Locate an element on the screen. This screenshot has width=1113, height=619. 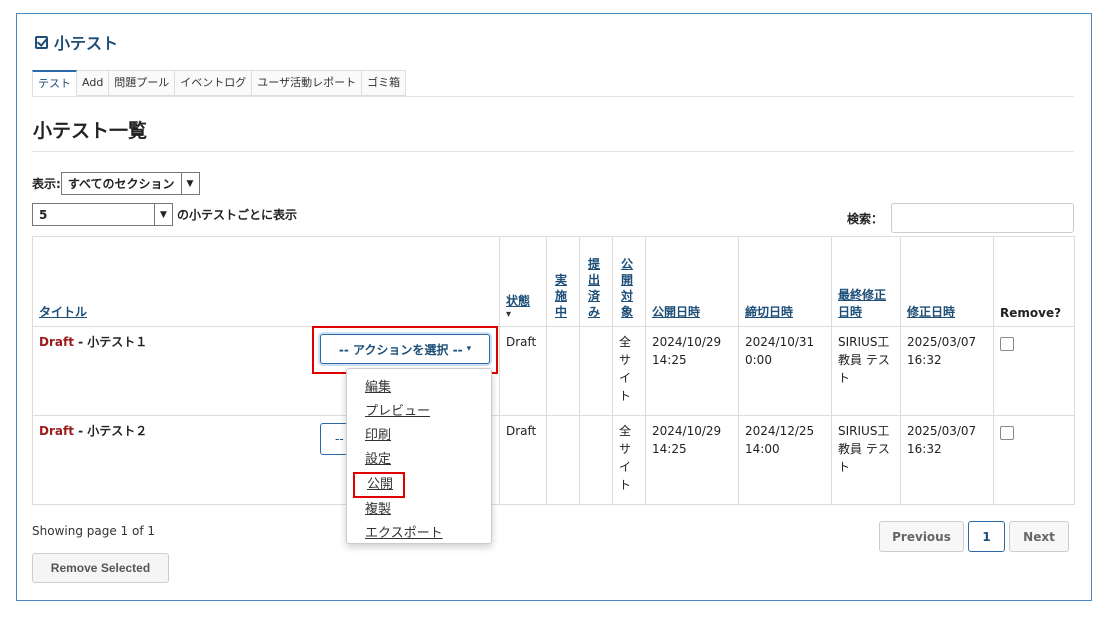
col-audience: 公開対象 is located at coordinates (629, 281).